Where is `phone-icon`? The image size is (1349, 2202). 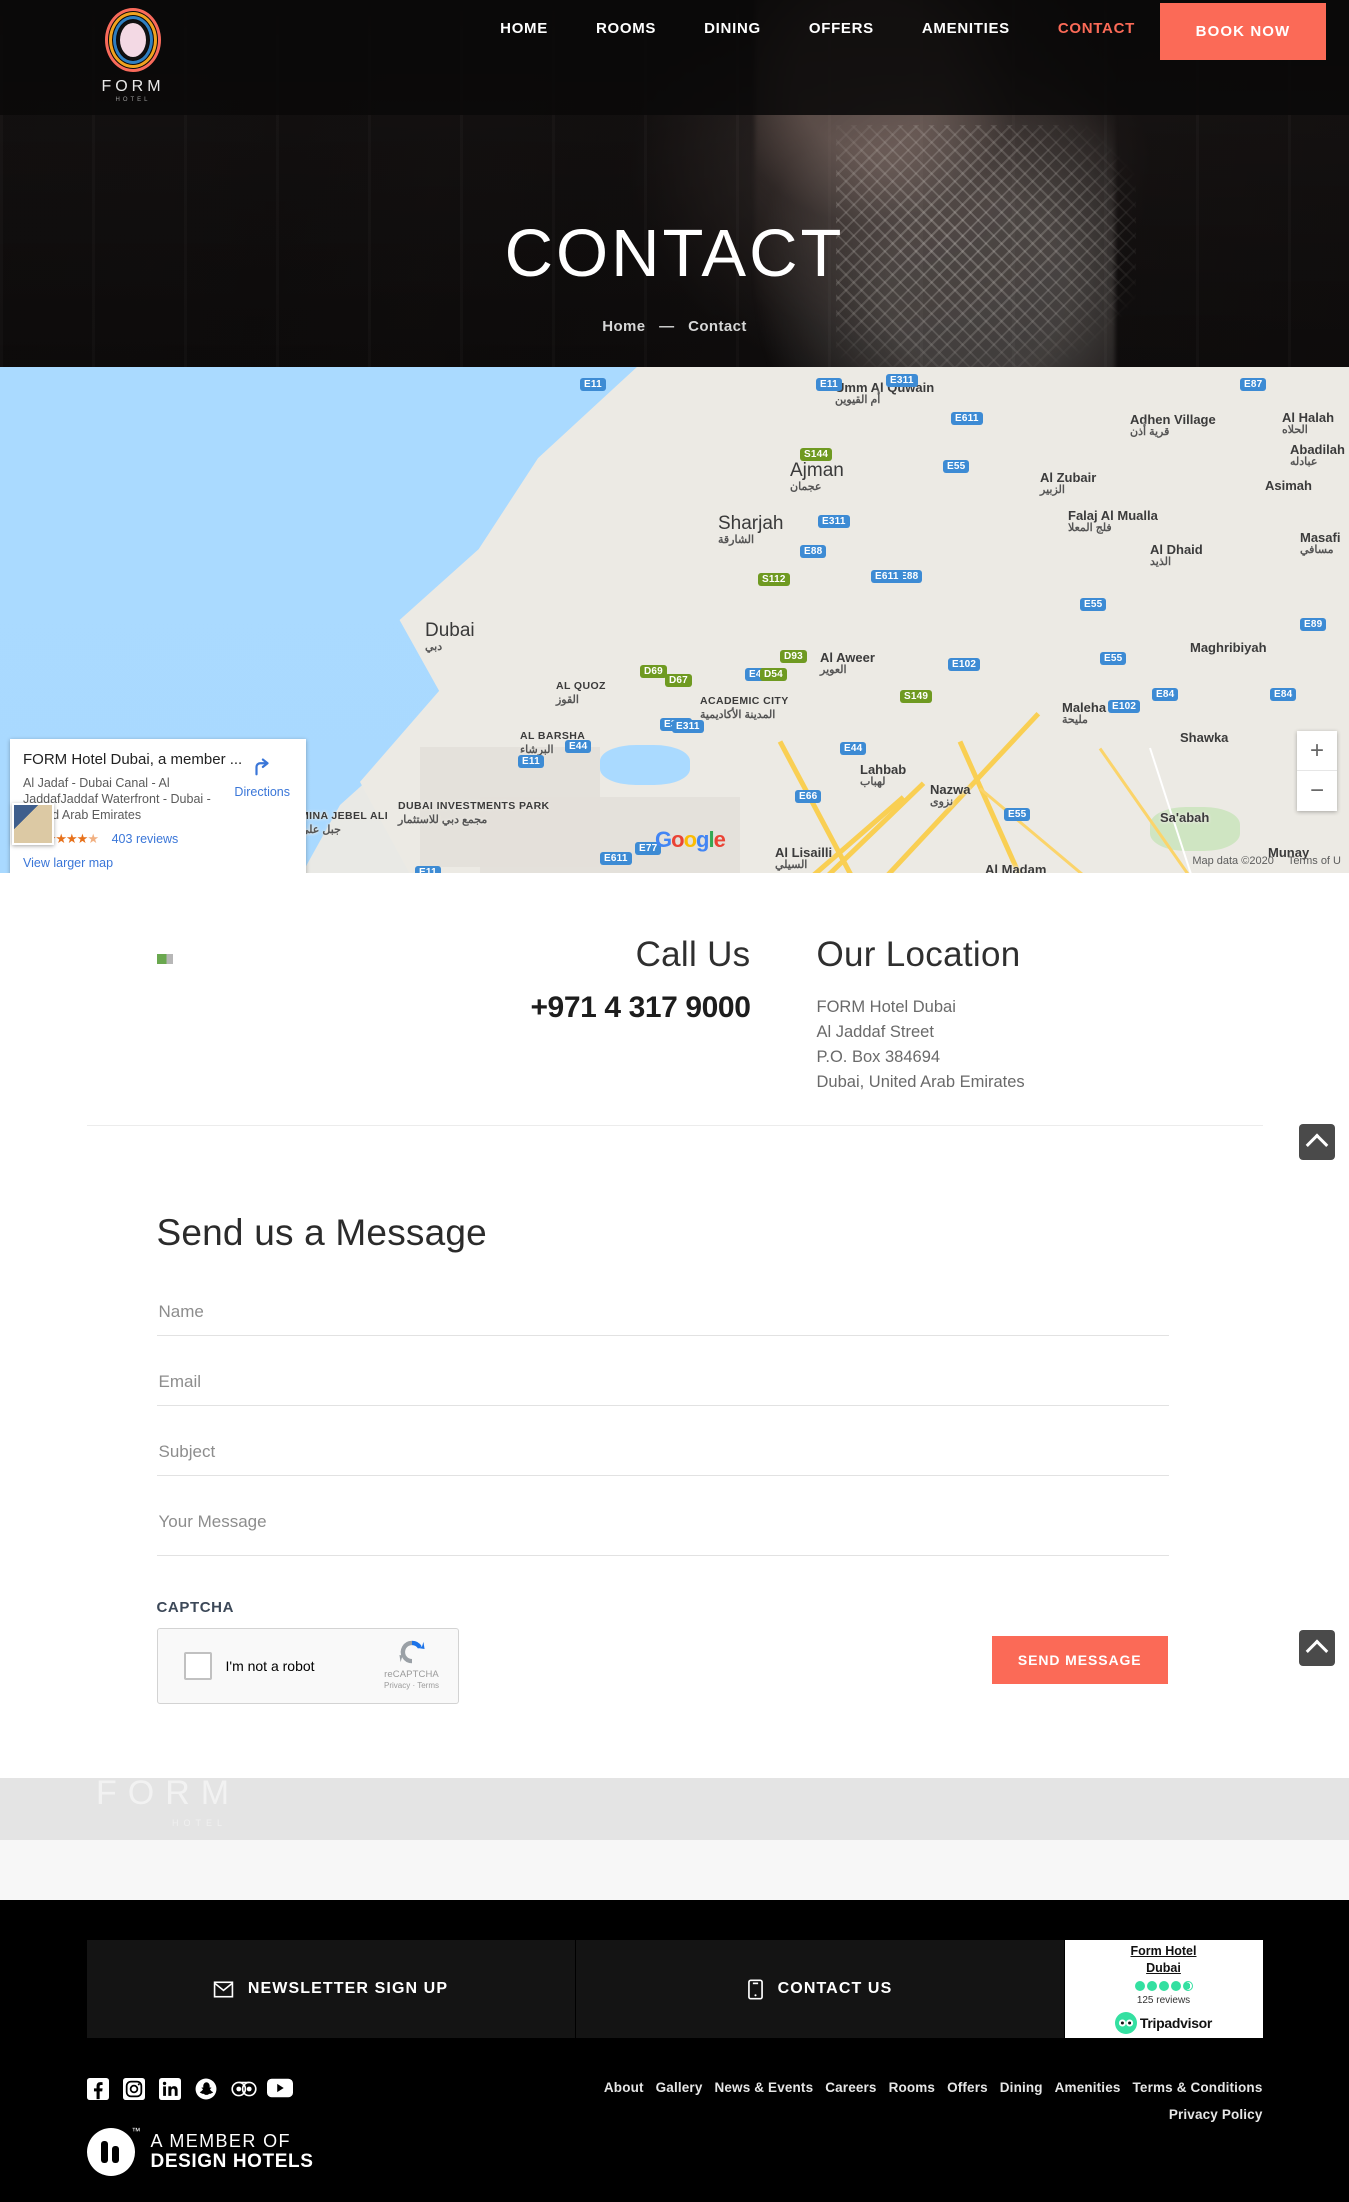
phone-icon is located at coordinates (755, 1989).